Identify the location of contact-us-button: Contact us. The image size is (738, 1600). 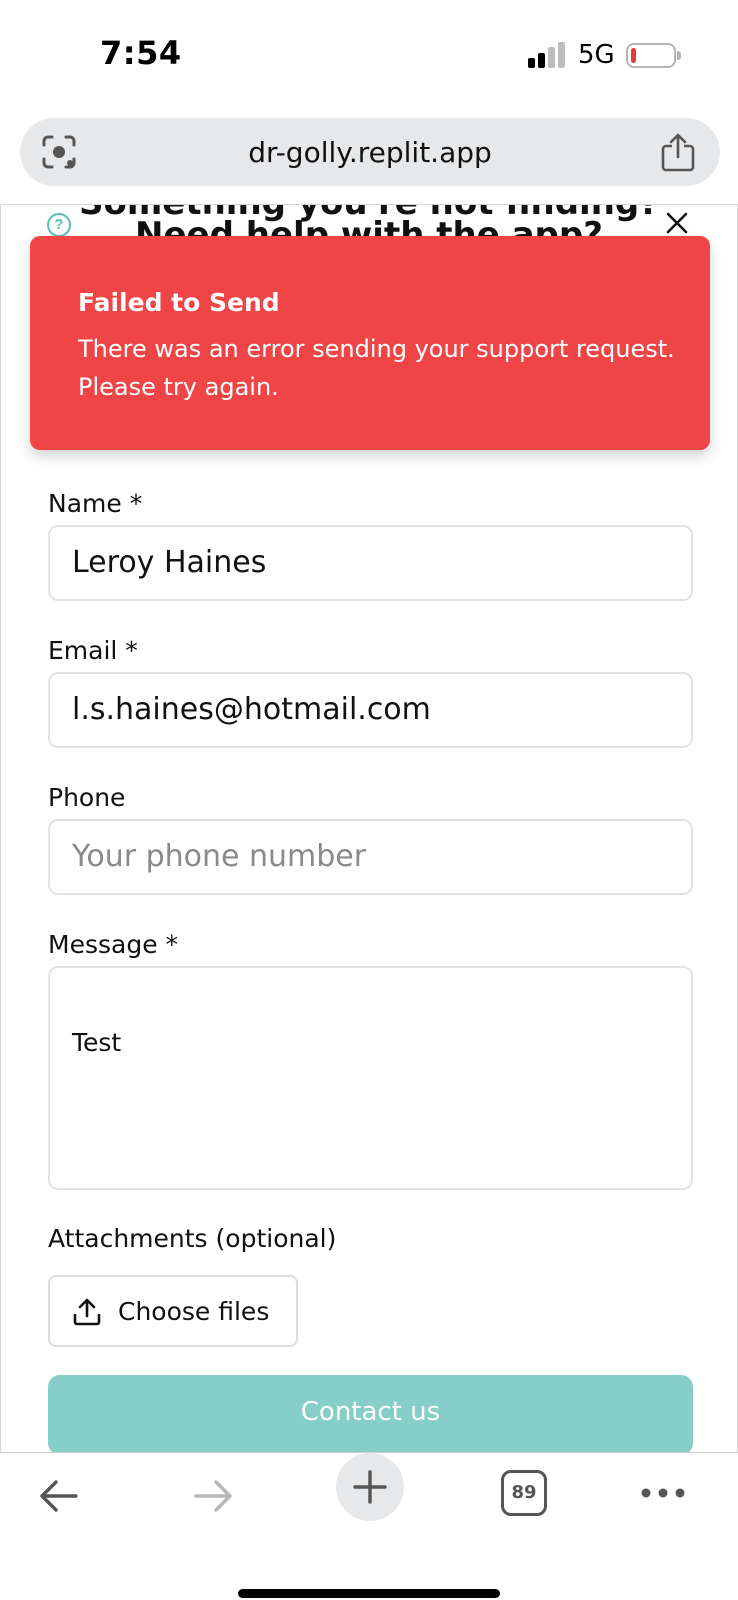
(370, 1413).